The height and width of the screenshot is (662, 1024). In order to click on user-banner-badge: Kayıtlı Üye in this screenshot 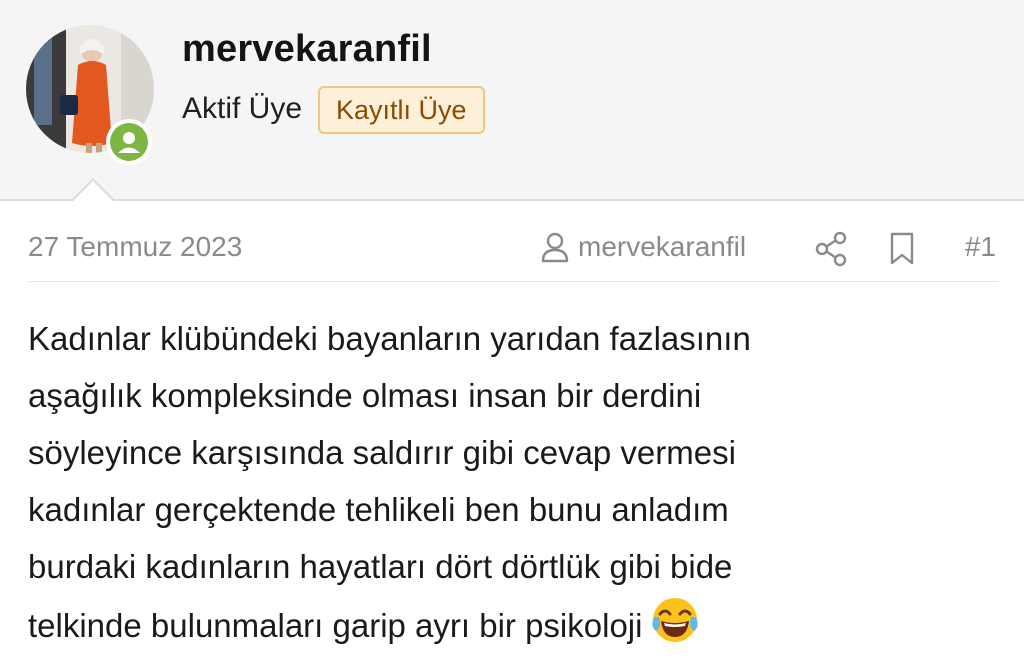, I will do `click(401, 110)`.